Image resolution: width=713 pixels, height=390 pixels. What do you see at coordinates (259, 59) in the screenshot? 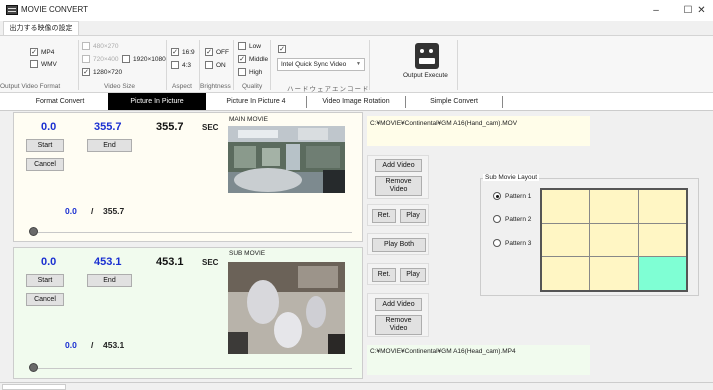
I see `checkbox-label: Middle` at bounding box center [259, 59].